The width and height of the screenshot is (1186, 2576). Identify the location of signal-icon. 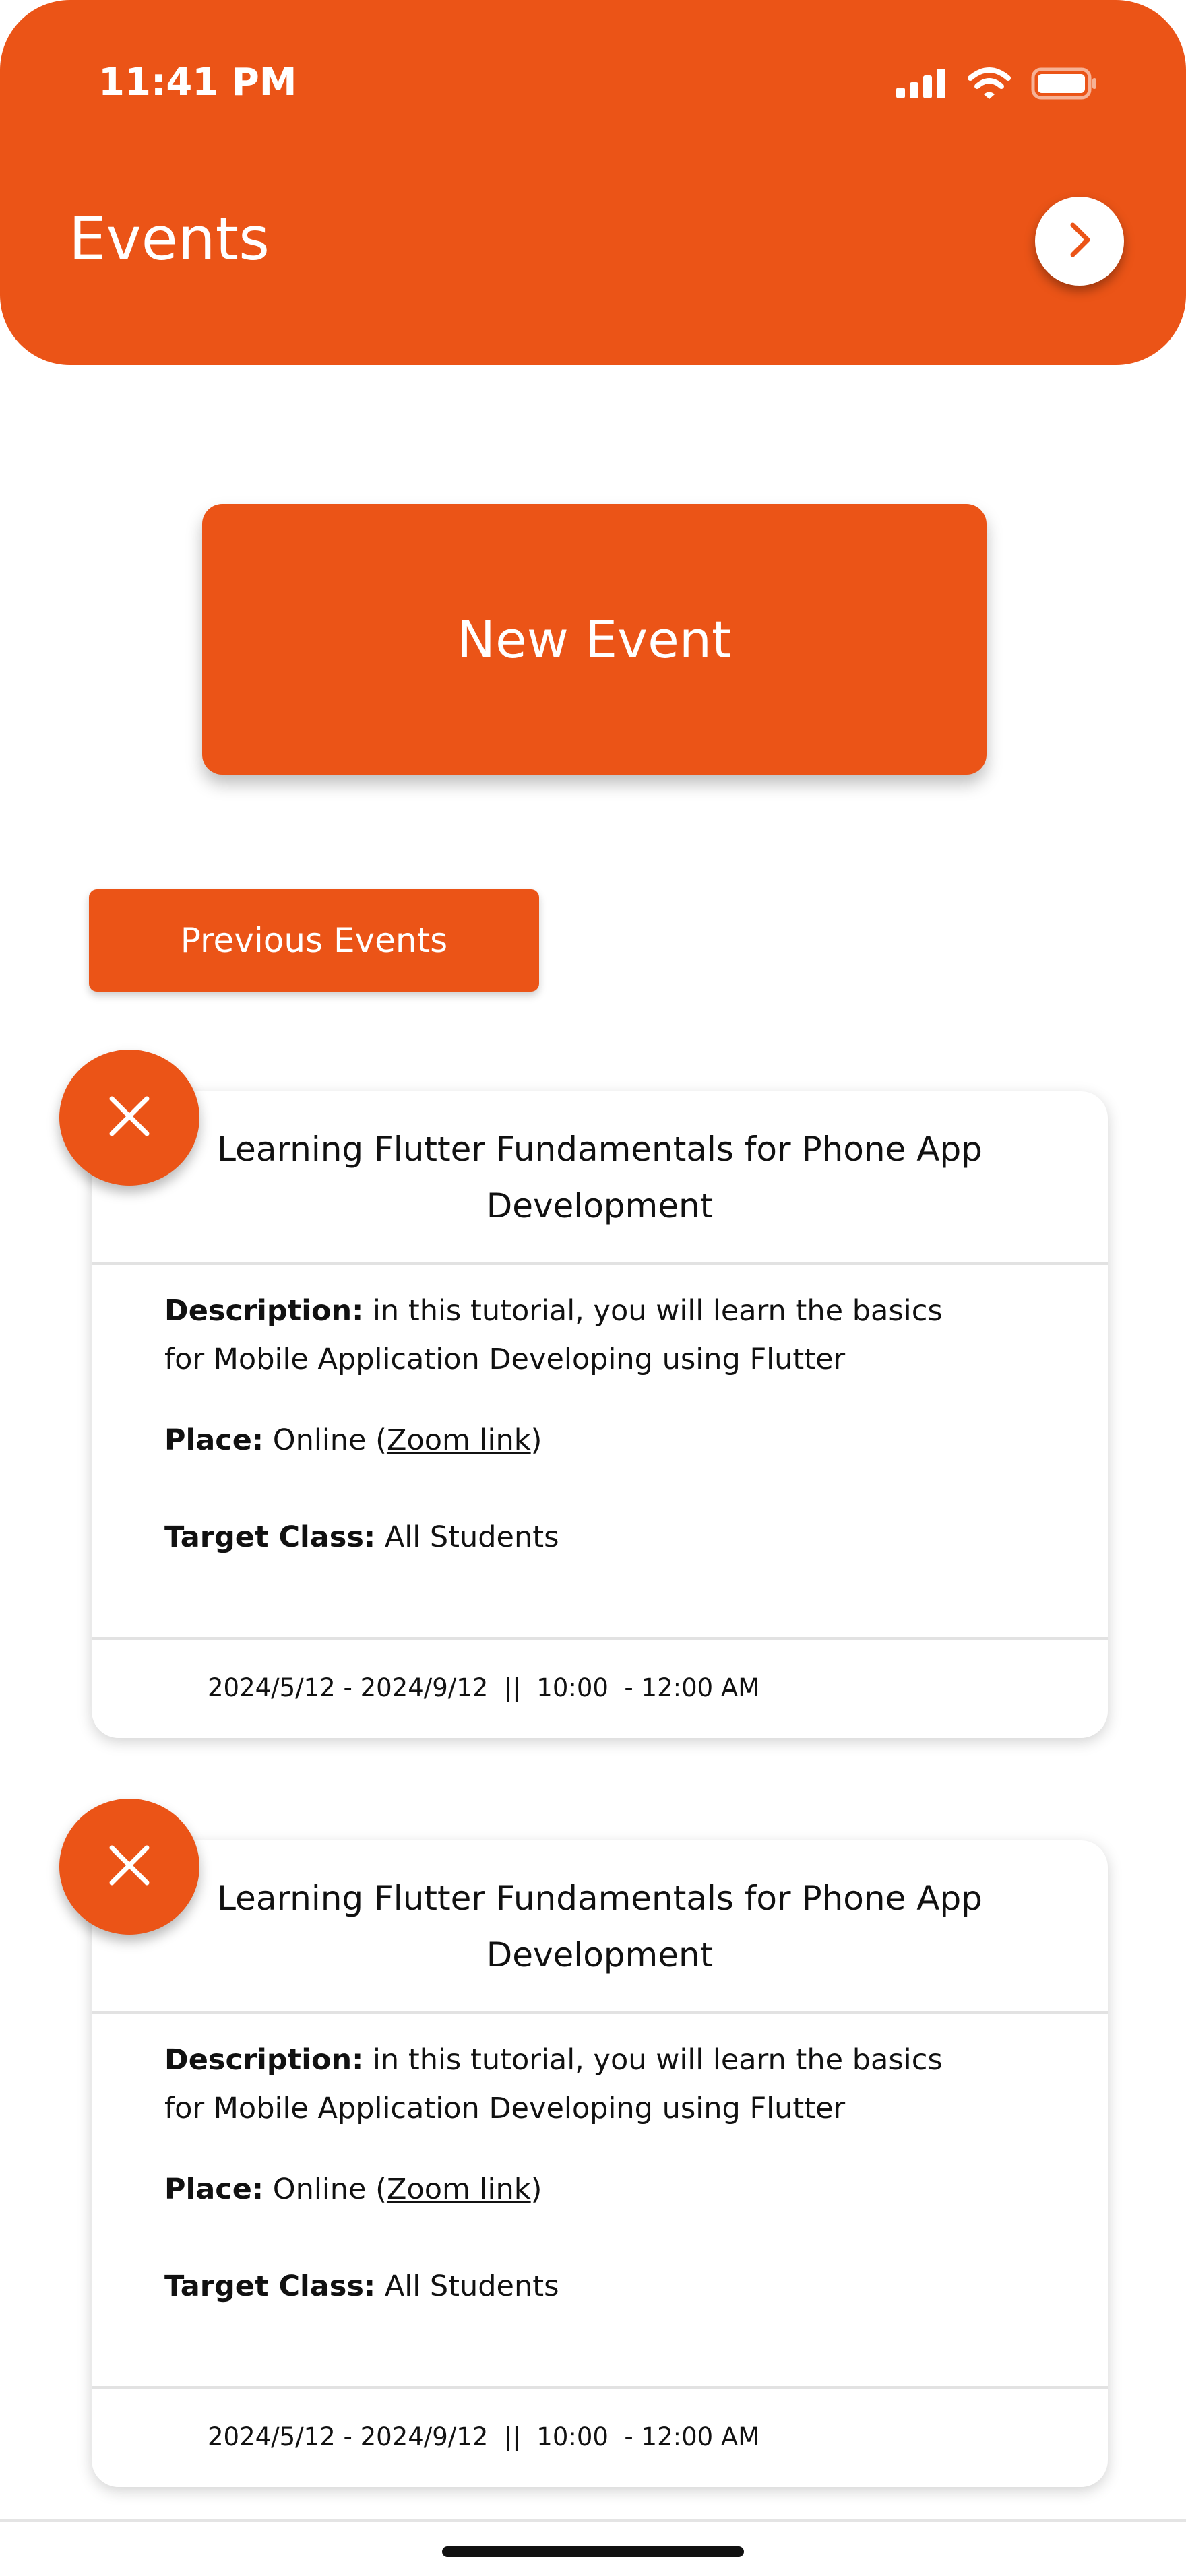
(921, 85).